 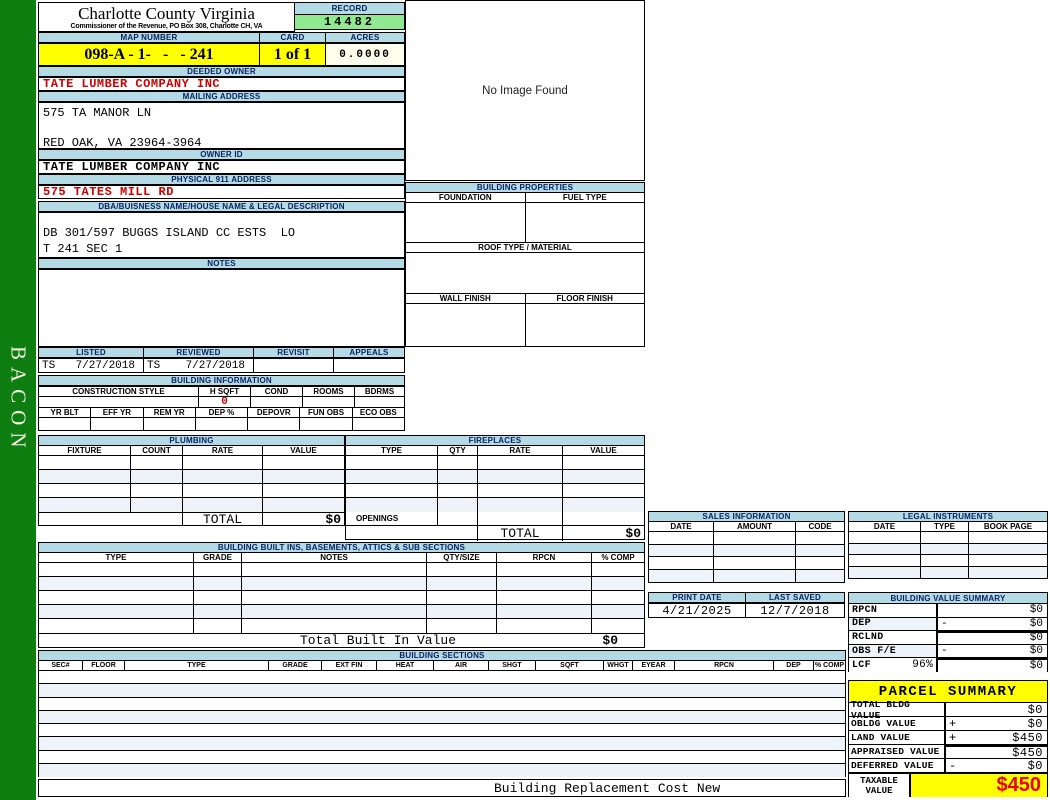 I want to click on yr-blt-field, so click(x=65, y=424).